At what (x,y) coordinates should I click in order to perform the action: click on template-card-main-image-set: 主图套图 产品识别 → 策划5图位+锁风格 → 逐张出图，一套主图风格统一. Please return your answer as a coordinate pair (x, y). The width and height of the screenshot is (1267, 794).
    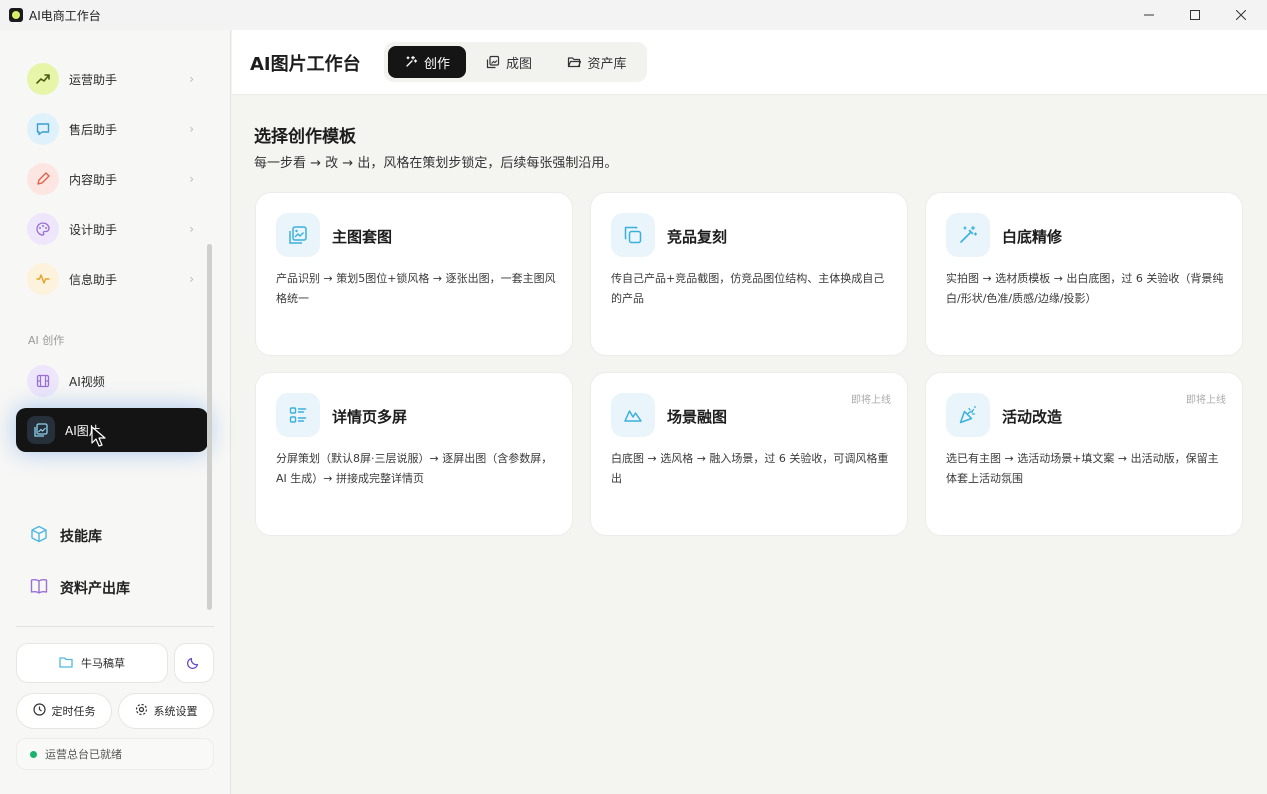
    Looking at the image, I should click on (414, 274).